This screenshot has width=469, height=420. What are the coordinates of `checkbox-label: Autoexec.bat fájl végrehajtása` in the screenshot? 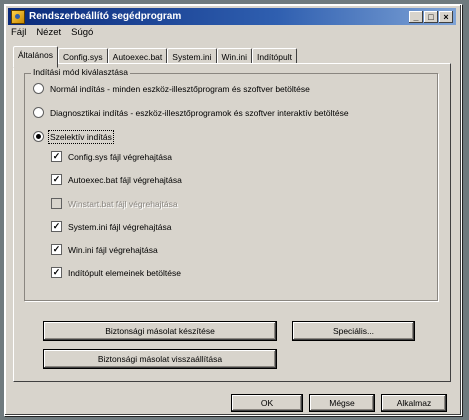 It's located at (125, 179).